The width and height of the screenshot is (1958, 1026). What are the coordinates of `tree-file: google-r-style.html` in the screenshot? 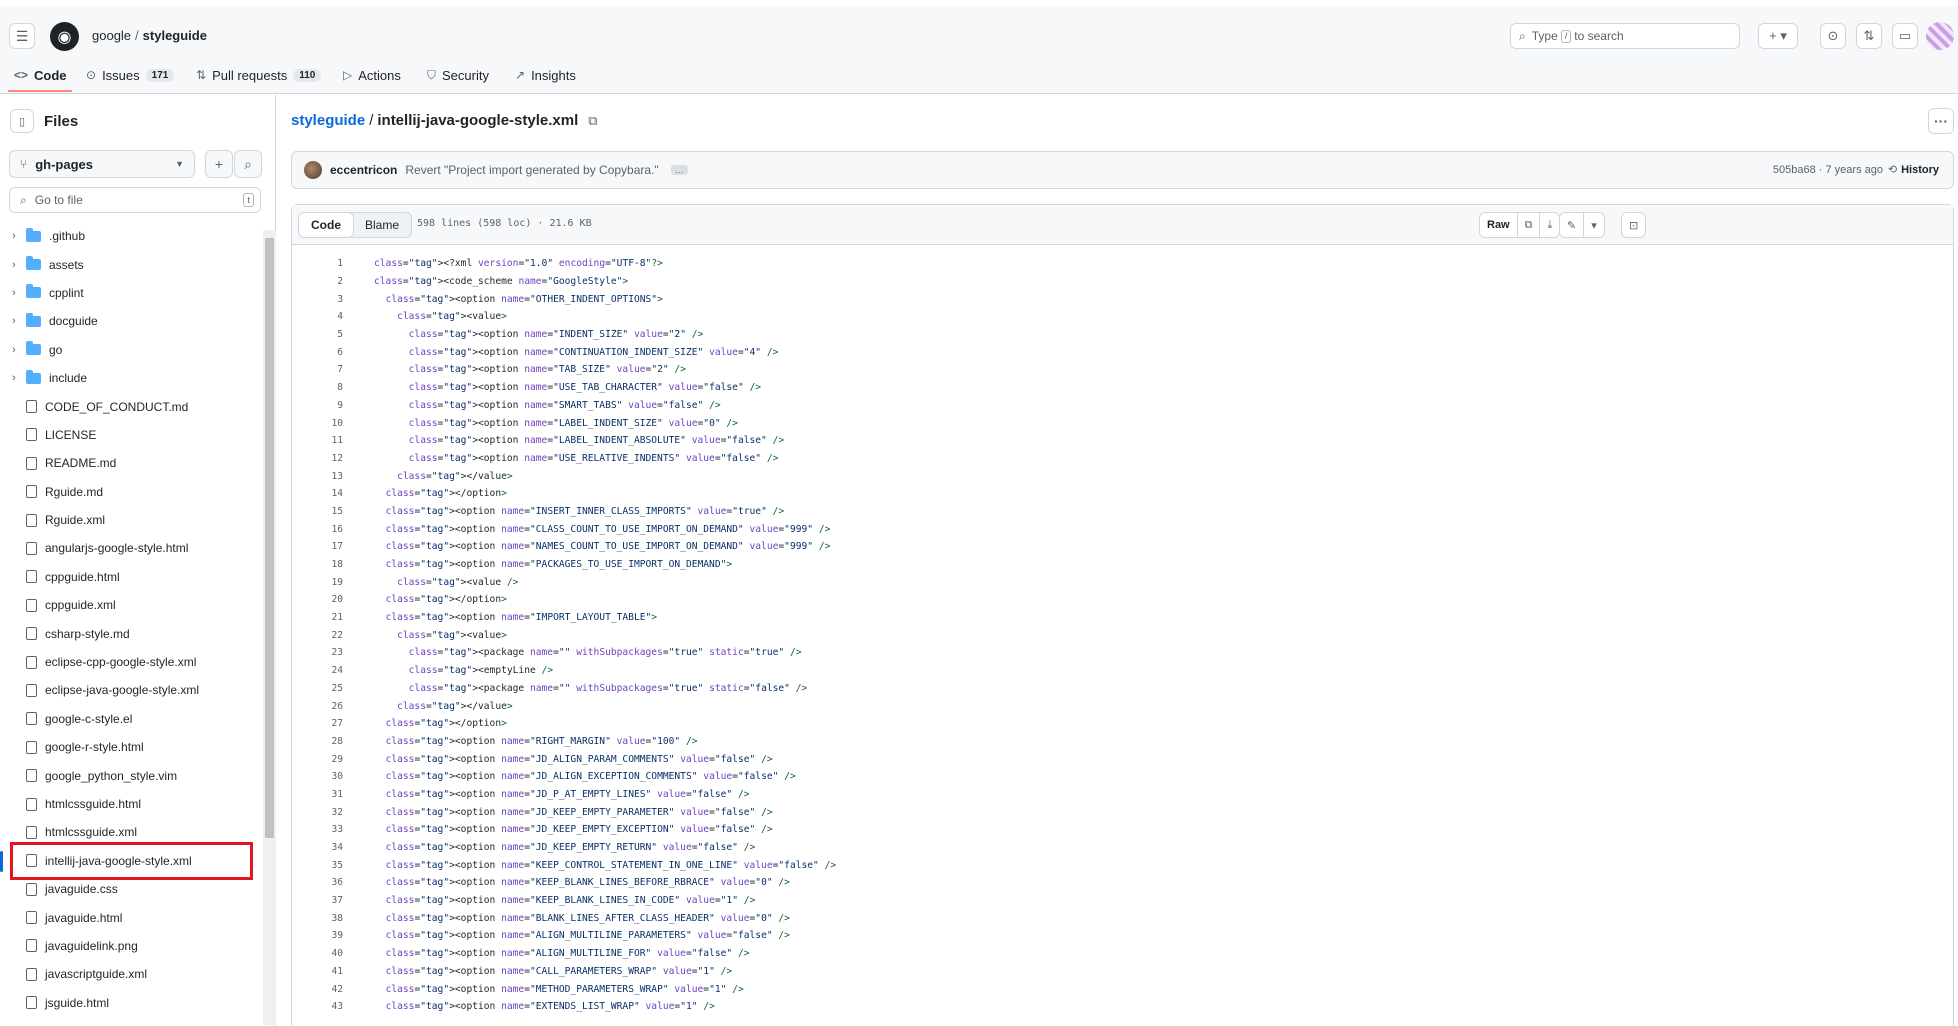 It's located at (131, 747).